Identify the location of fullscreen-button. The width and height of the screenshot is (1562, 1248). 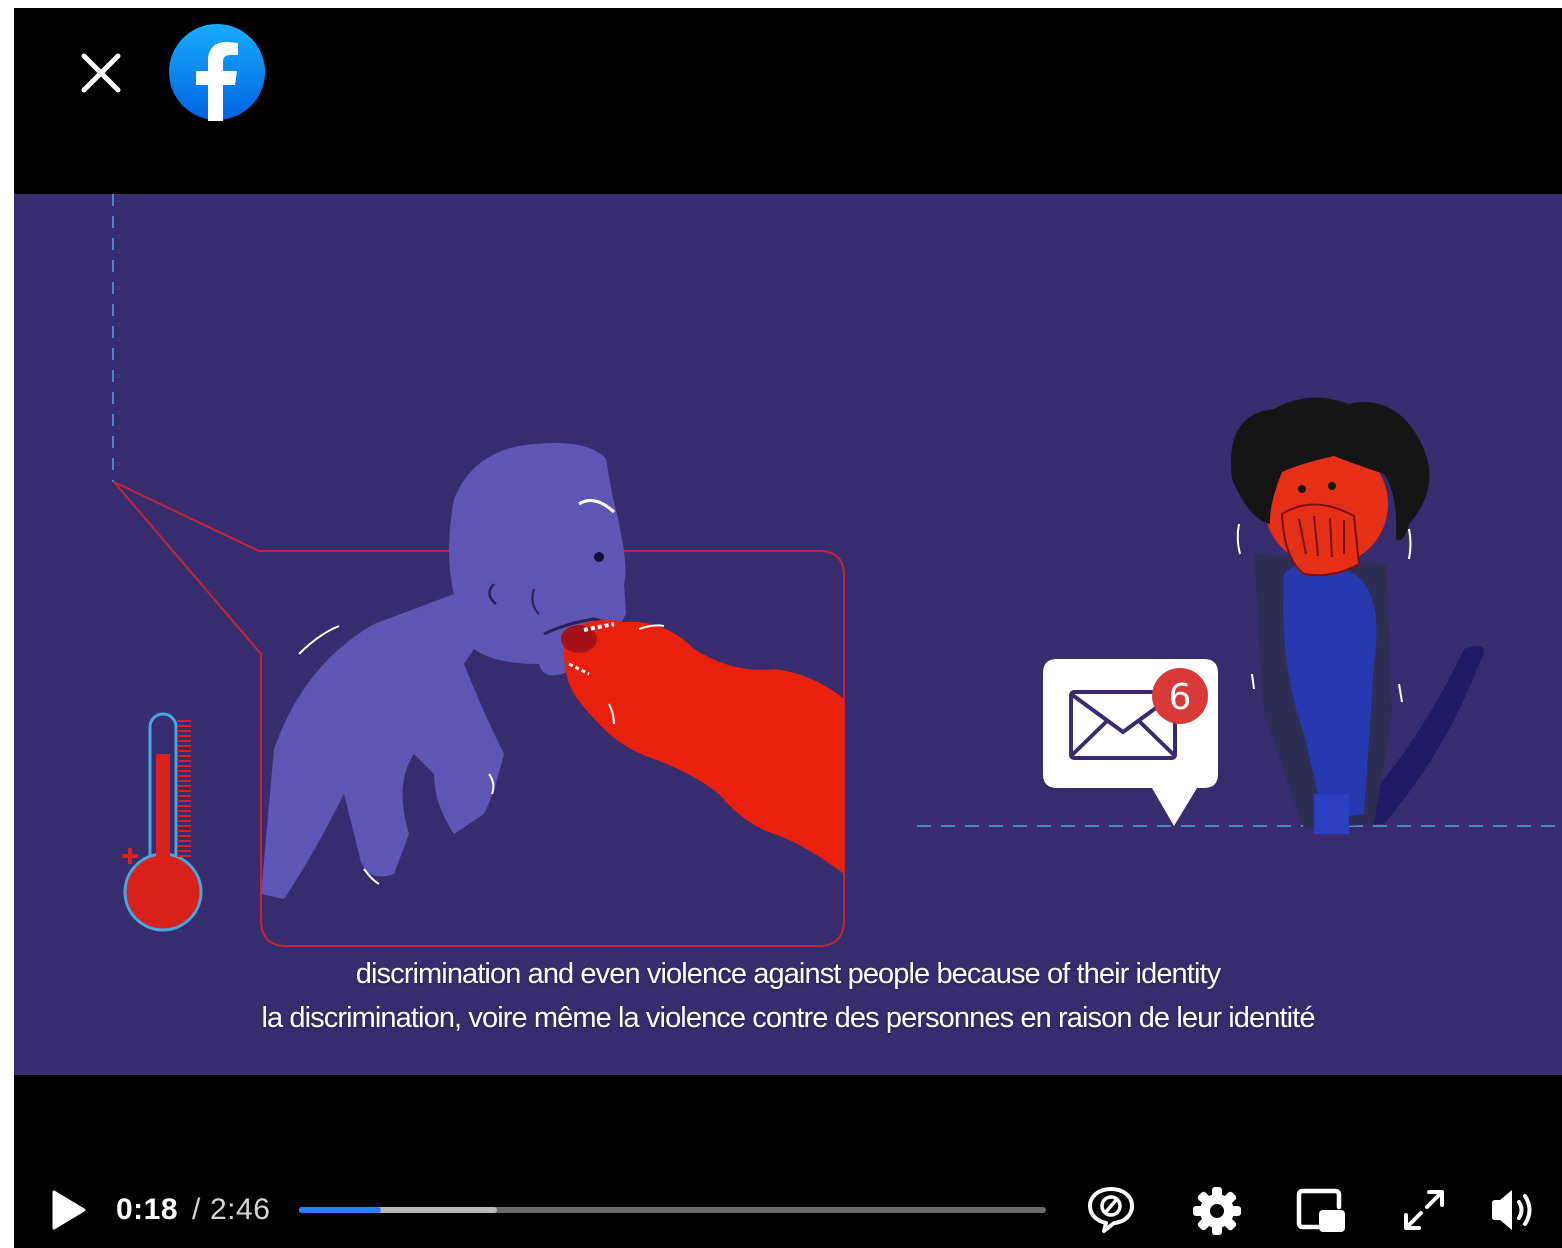
(1424, 1210).